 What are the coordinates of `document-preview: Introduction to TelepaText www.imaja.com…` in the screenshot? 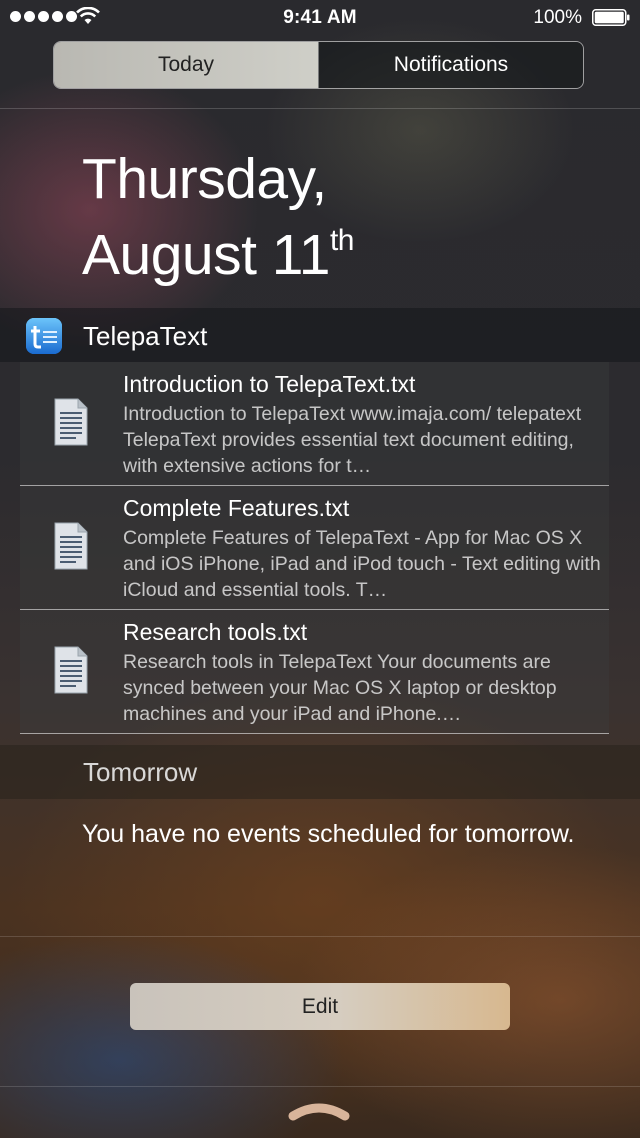 It's located at (352, 440).